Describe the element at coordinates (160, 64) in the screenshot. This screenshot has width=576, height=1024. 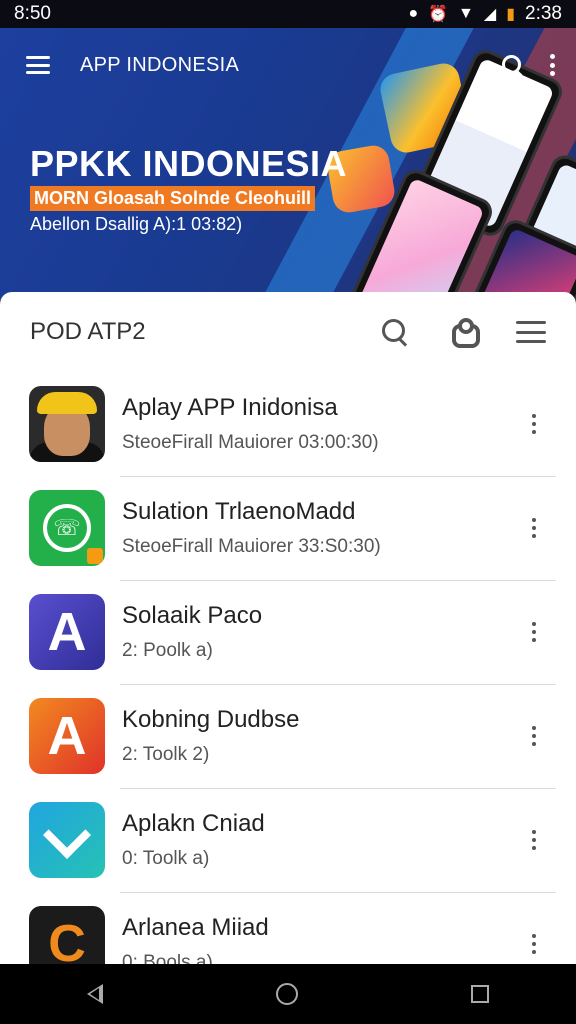
I see `app-title: APP INDONESIA` at that location.